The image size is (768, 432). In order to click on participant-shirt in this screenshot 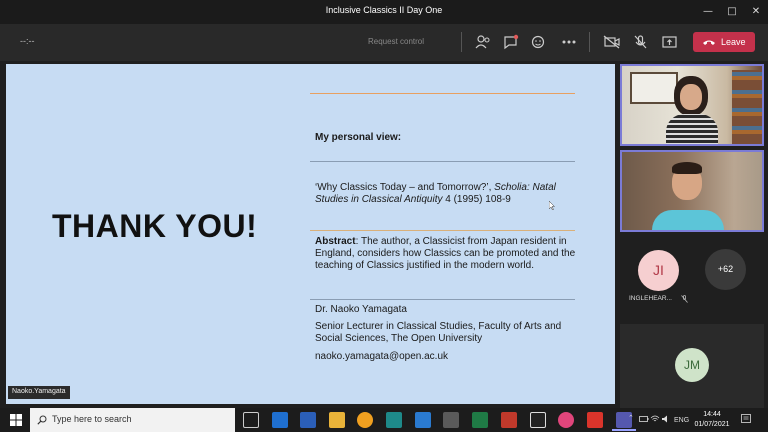, I will do `click(688, 220)`.